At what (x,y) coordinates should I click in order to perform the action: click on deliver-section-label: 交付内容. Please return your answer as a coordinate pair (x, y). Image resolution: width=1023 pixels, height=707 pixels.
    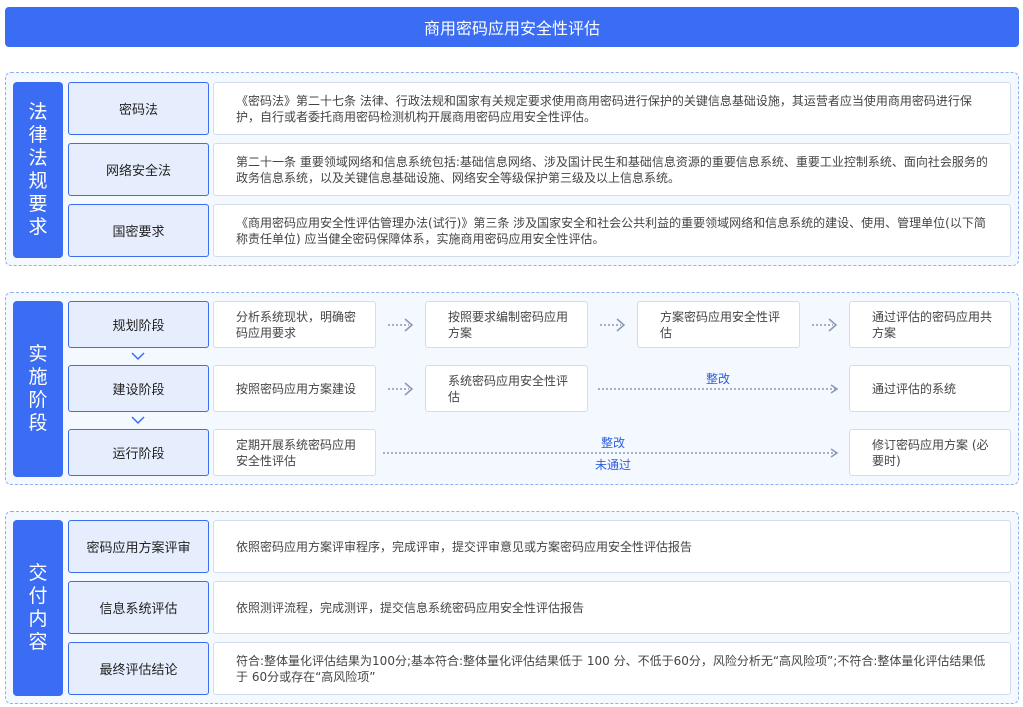
    Looking at the image, I should click on (38, 608).